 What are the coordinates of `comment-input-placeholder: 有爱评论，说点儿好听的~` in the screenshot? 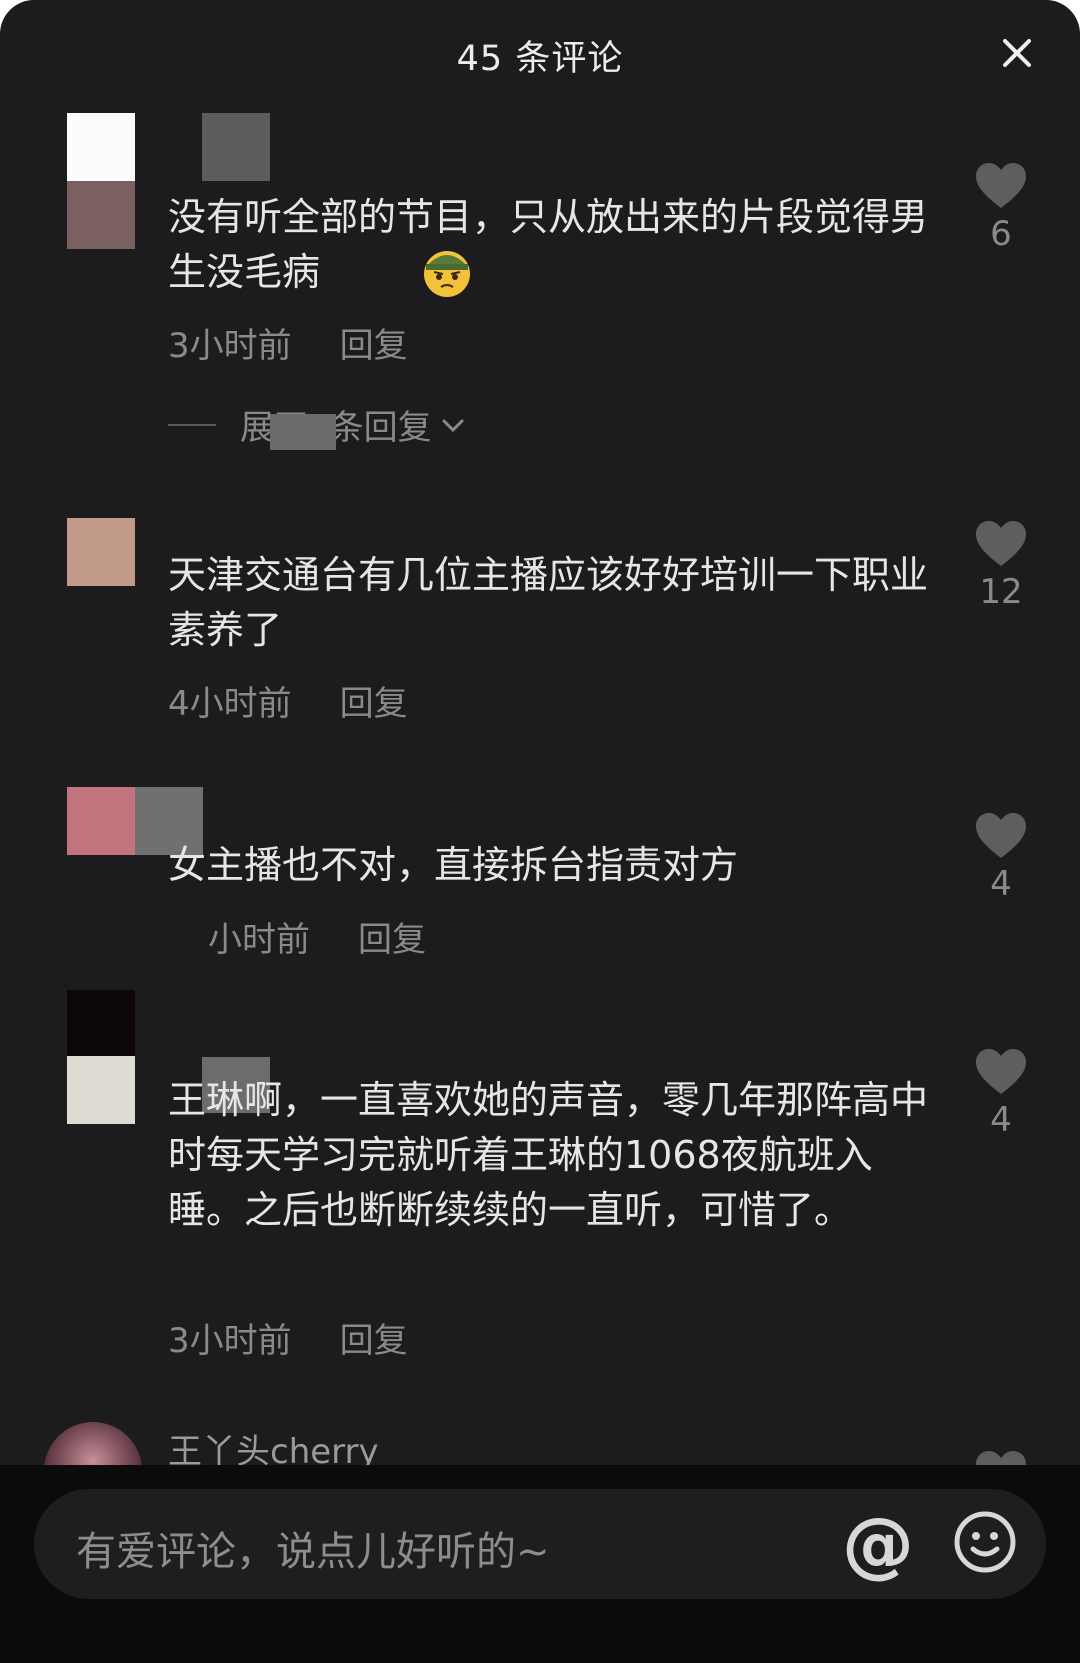 It's located at (313, 1552).